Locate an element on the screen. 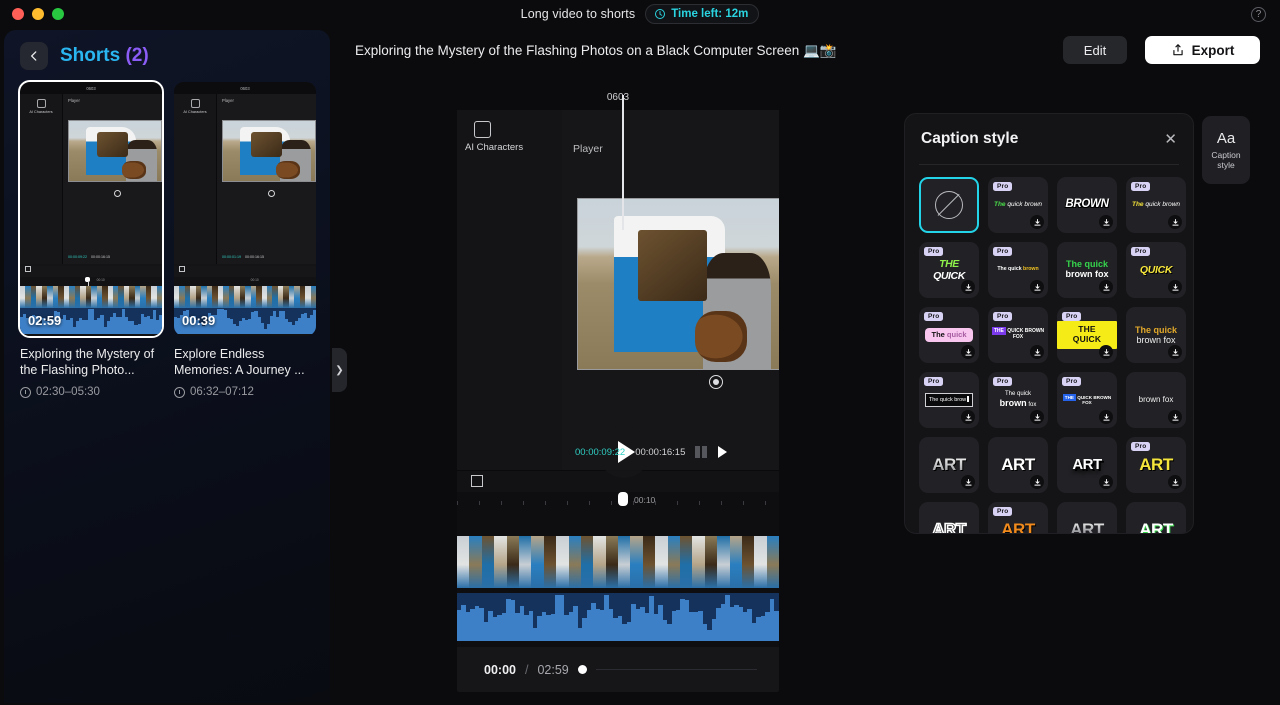  caption-style-art-outline: ART is located at coordinates (949, 517).